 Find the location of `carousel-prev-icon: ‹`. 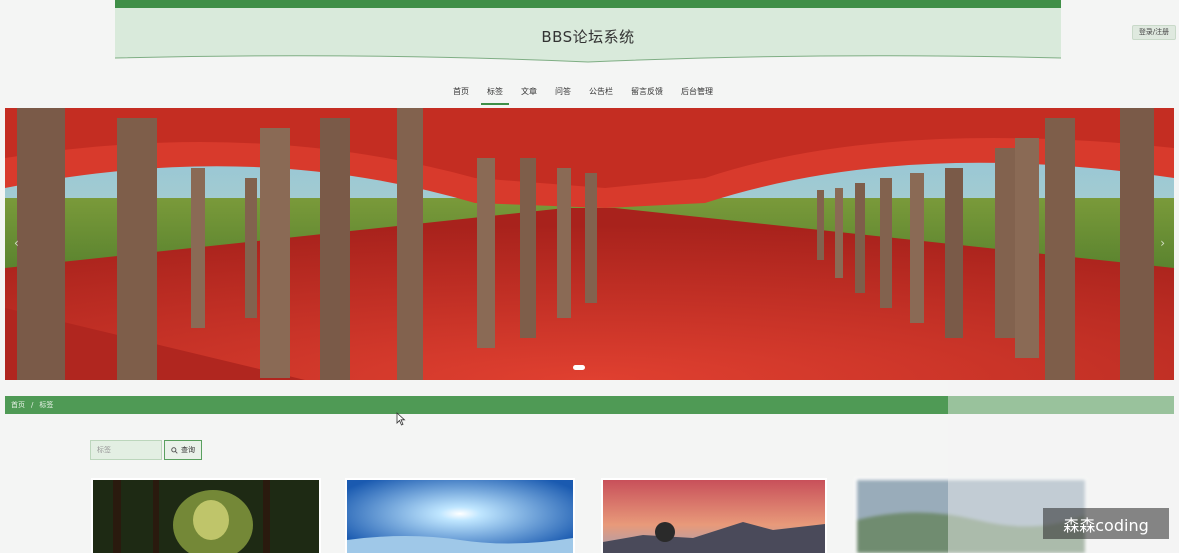

carousel-prev-icon: ‹ is located at coordinates (16, 243).